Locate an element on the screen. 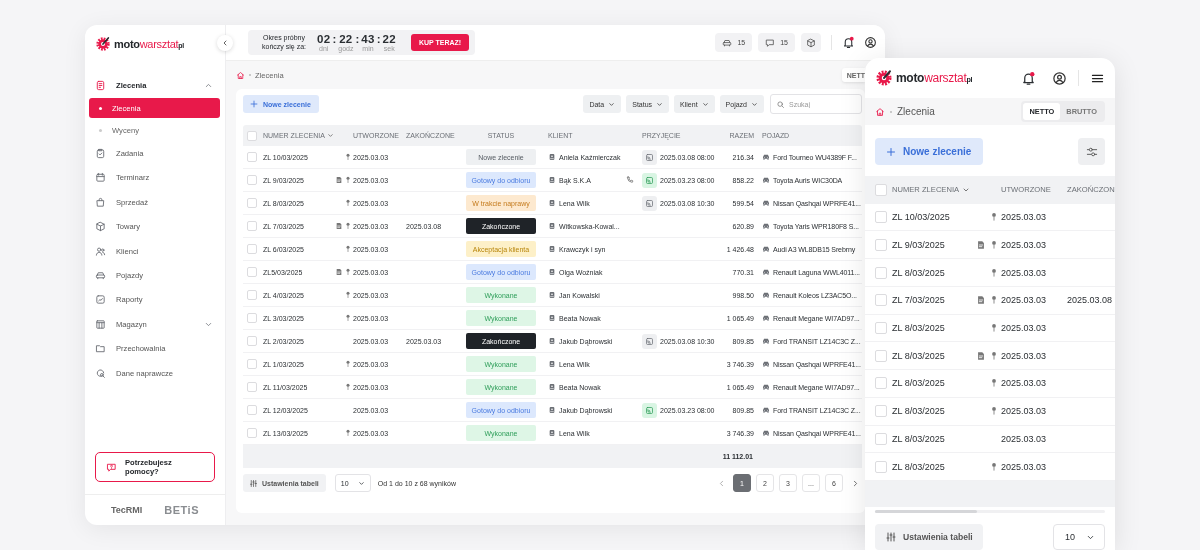 This screenshot has width=1200, height=550. gear-wrench-icon is located at coordinates (884, 78).